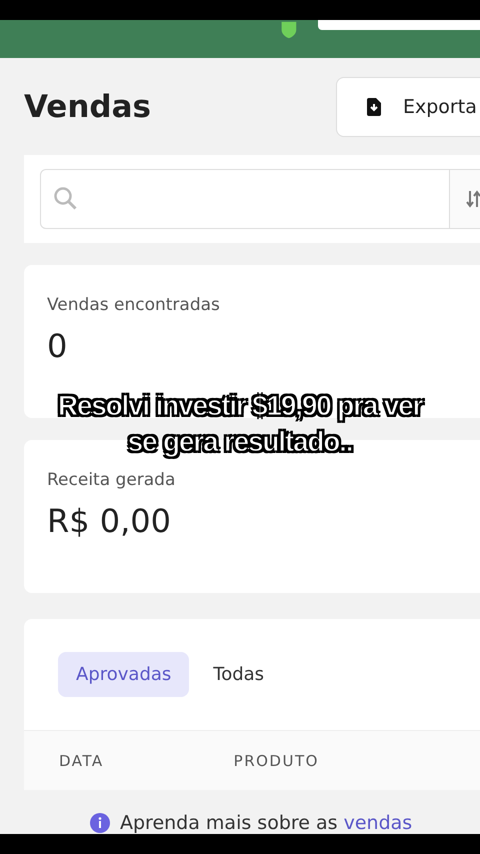 This screenshot has width=480, height=854. What do you see at coordinates (240, 442) in the screenshot?
I see `caption-line: se gera resultado..` at bounding box center [240, 442].